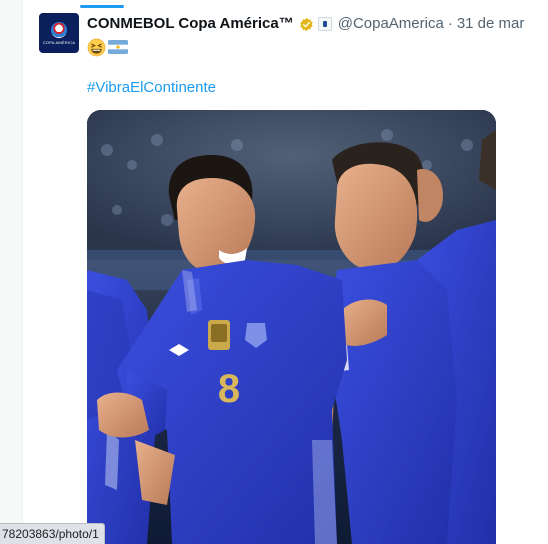 The width and height of the screenshot is (548, 544). I want to click on tweet-emojis, so click(107, 47).